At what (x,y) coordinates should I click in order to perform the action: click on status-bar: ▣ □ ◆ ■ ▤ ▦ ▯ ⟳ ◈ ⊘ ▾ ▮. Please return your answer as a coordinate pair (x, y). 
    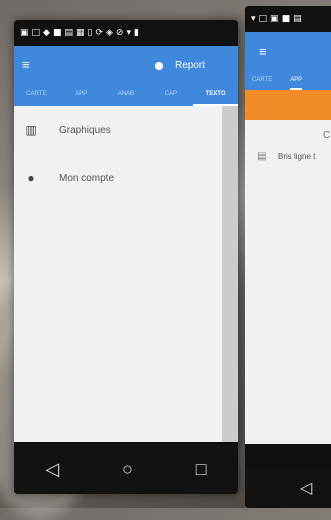
    Looking at the image, I should click on (126, 33).